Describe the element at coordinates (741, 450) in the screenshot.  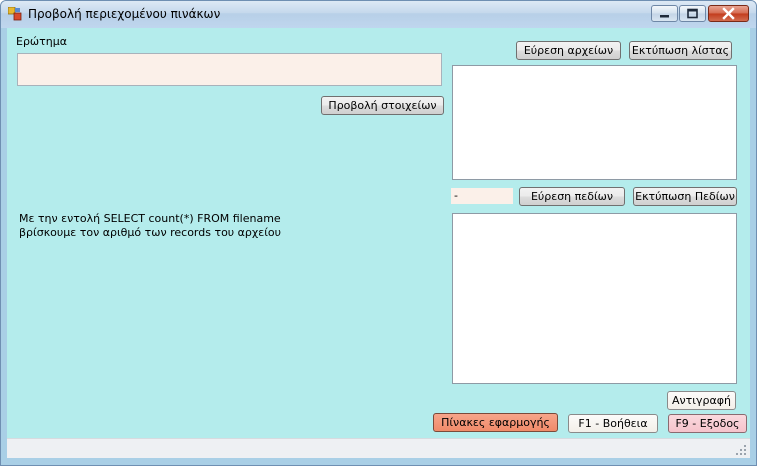
I see `size-grip-icon` at that location.